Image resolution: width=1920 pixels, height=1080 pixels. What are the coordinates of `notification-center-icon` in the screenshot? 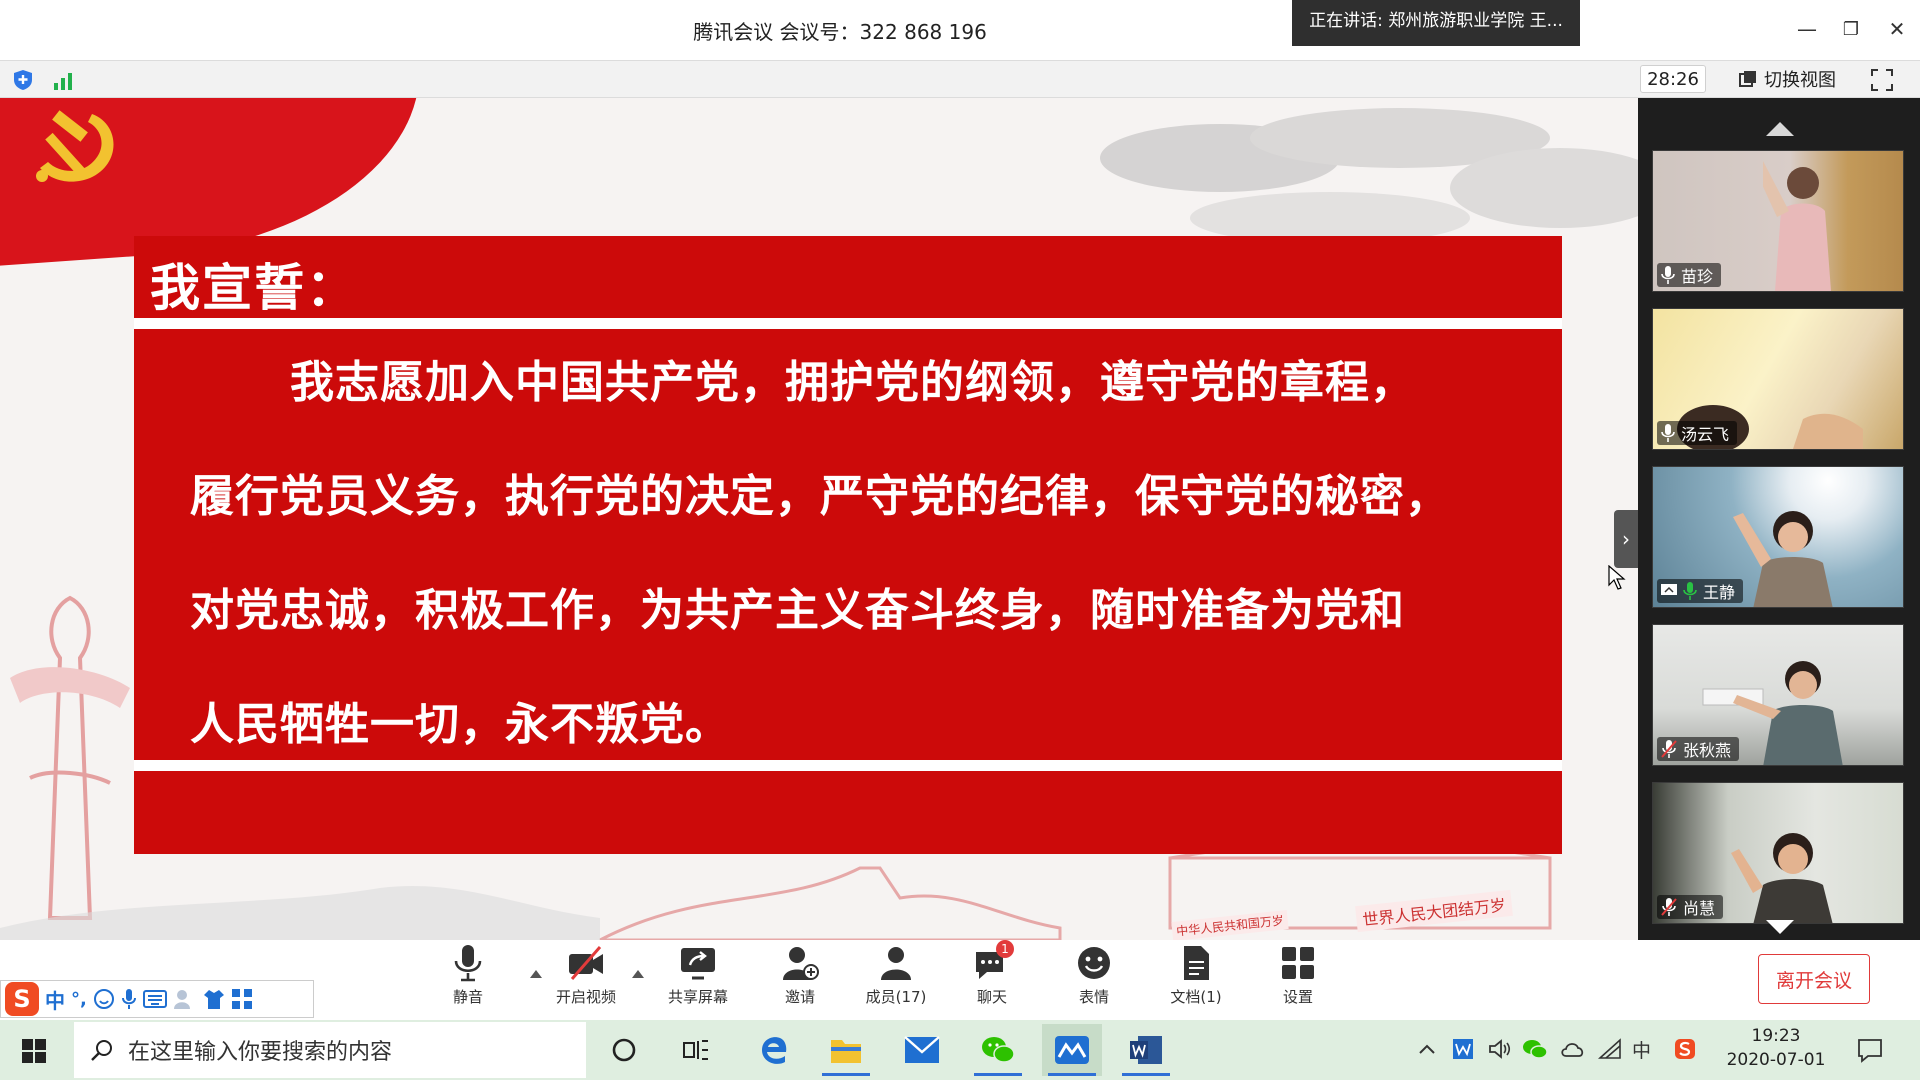 It's located at (1870, 1050).